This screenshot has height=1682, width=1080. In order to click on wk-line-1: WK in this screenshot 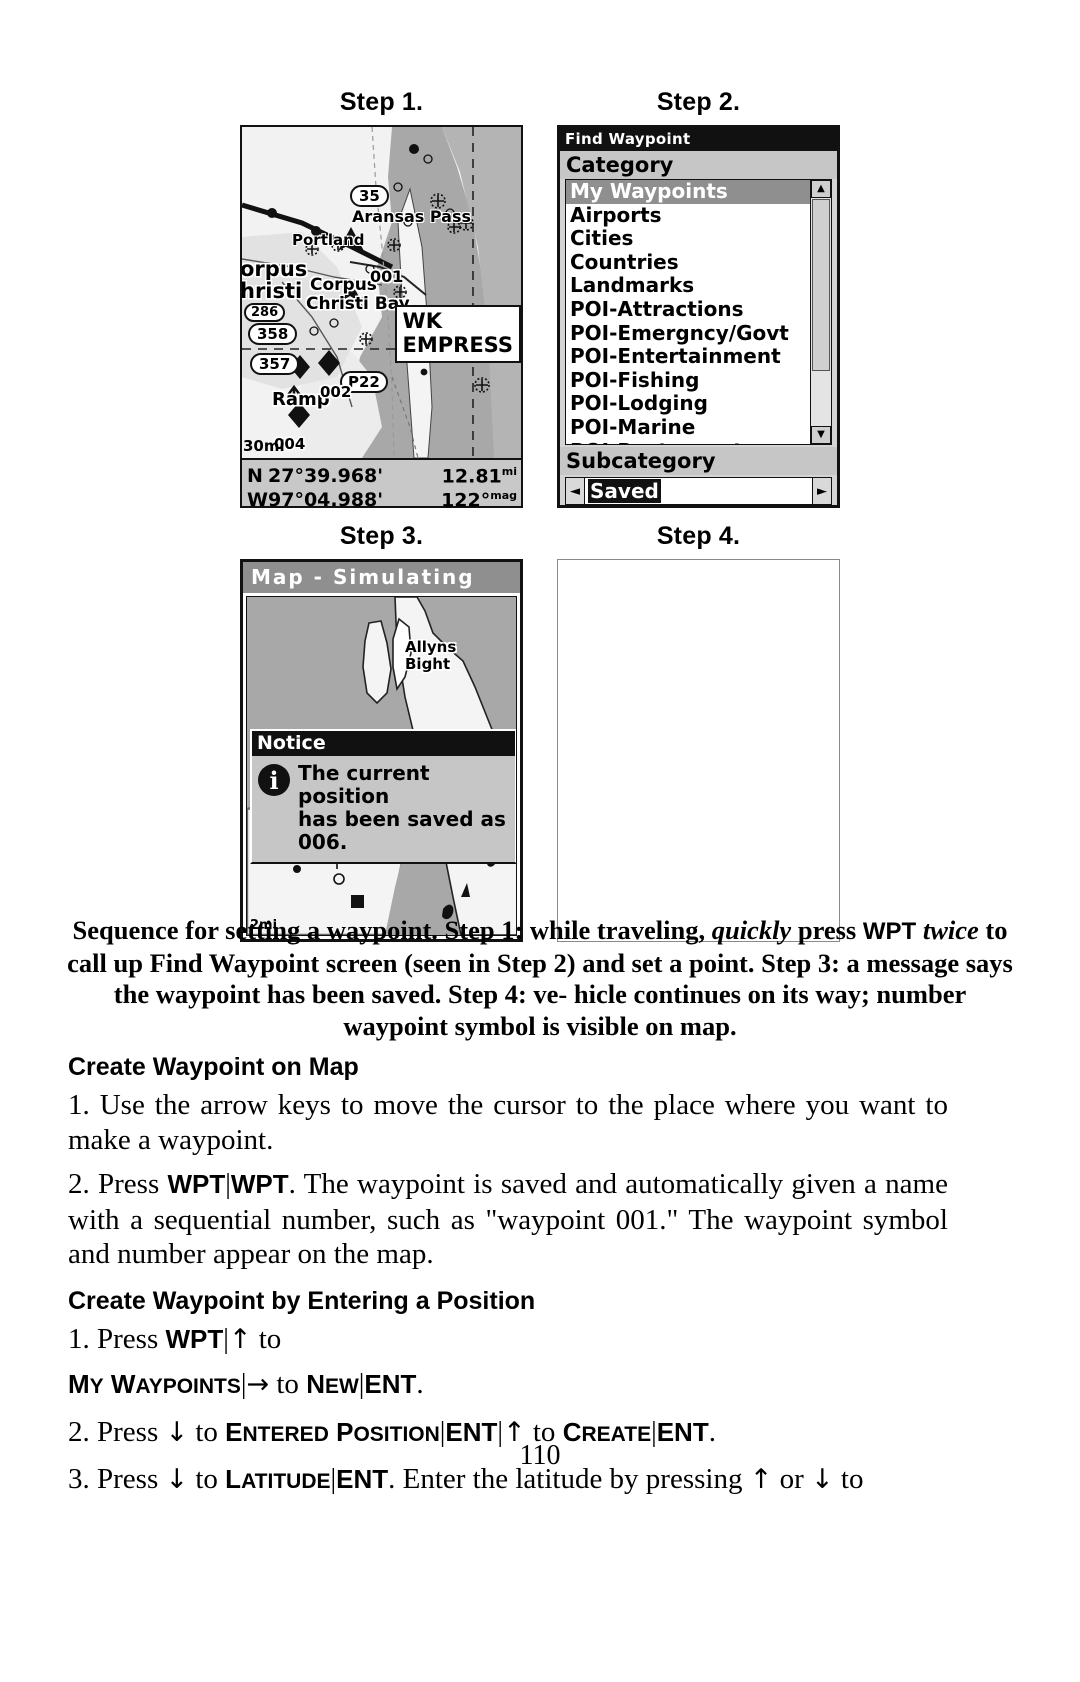, I will do `click(422, 321)`.